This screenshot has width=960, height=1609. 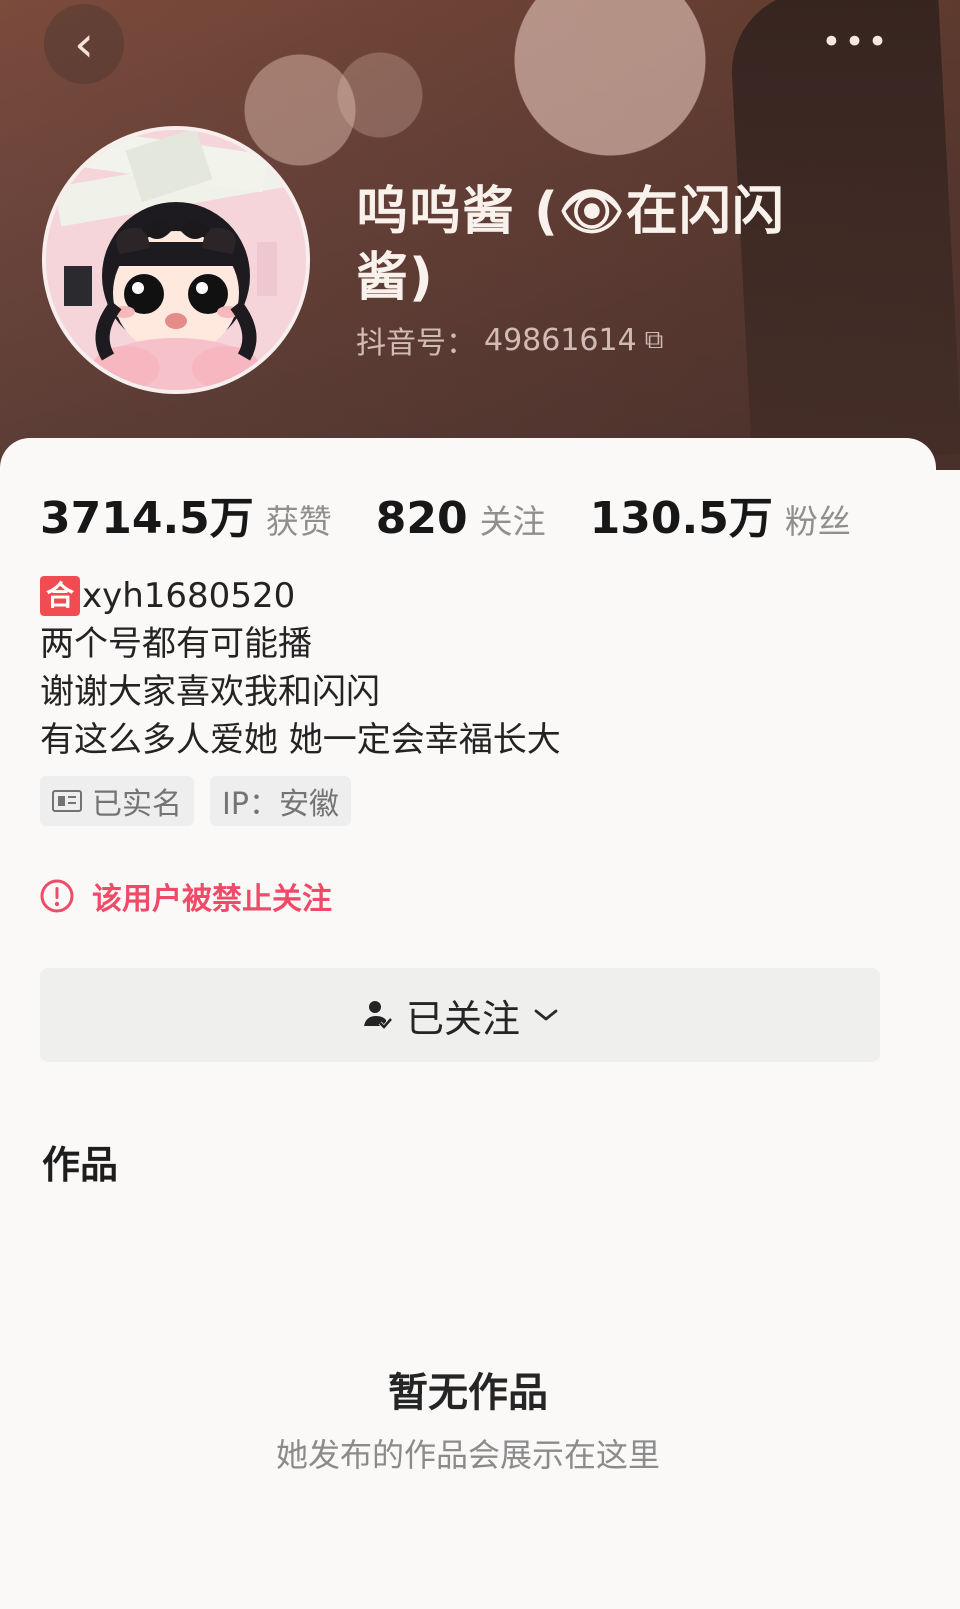 I want to click on followed-button-content: 已关注, so click(x=460, y=1015).